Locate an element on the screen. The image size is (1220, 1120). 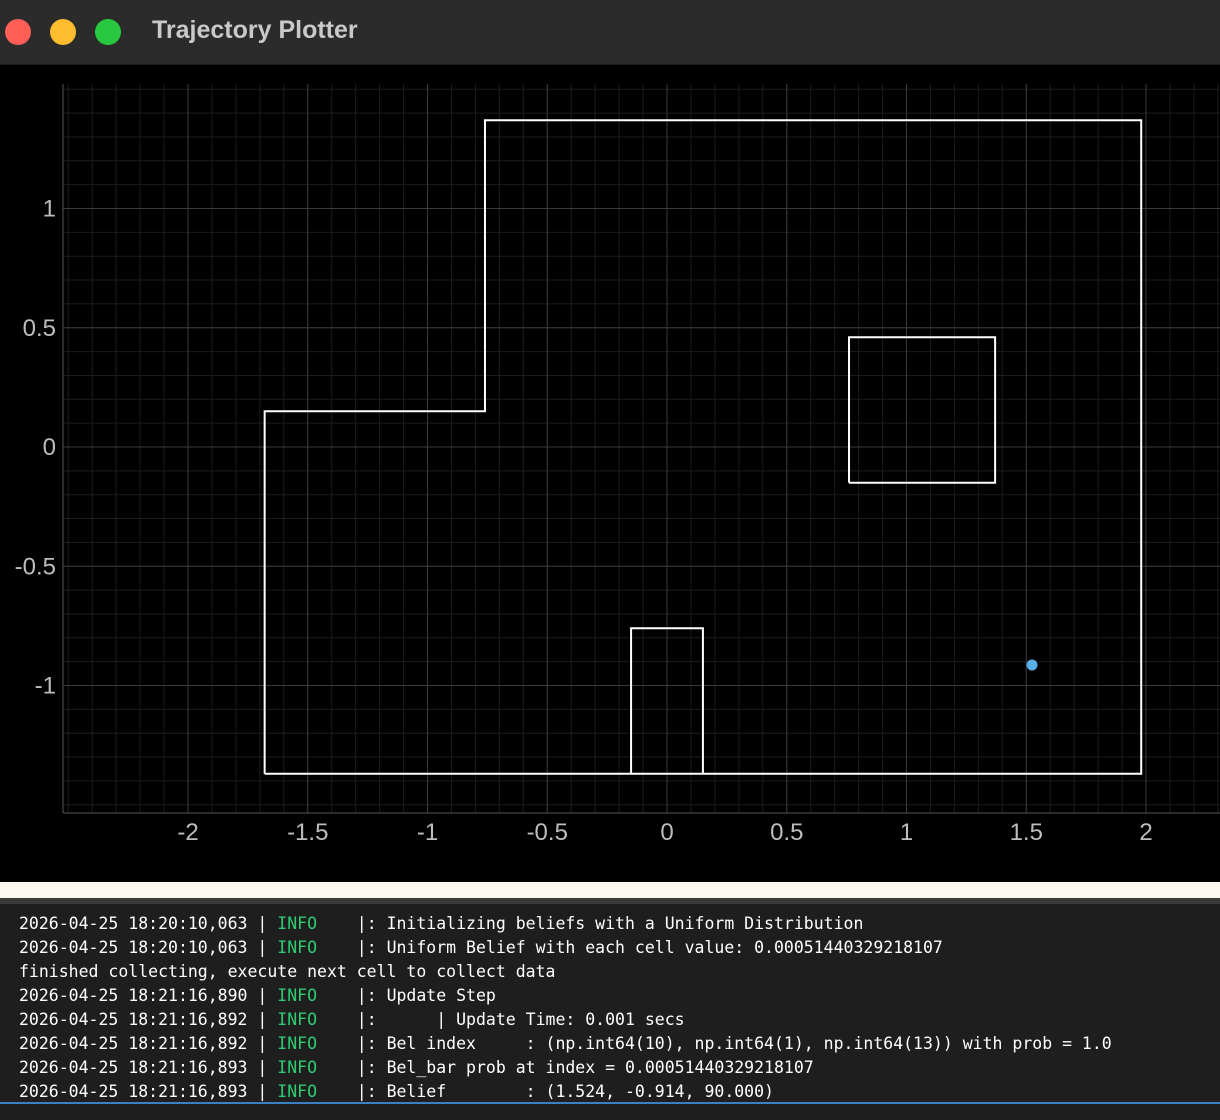
belief-point is located at coordinates (1032, 665).